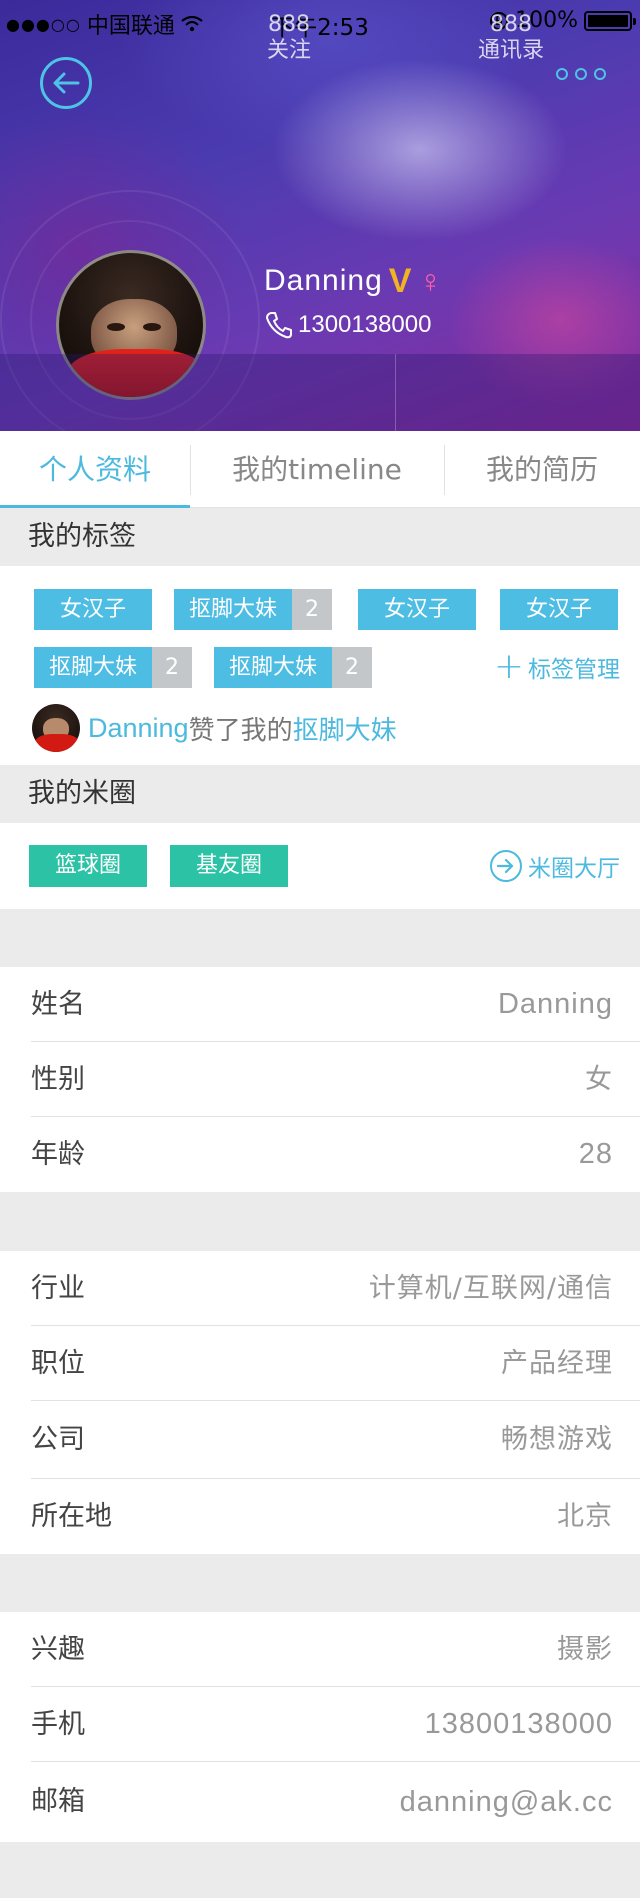 This screenshot has width=640, height=1898. Describe the element at coordinates (345, 728) in the screenshot. I see `like-tag-name: 抠脚大妹` at that location.